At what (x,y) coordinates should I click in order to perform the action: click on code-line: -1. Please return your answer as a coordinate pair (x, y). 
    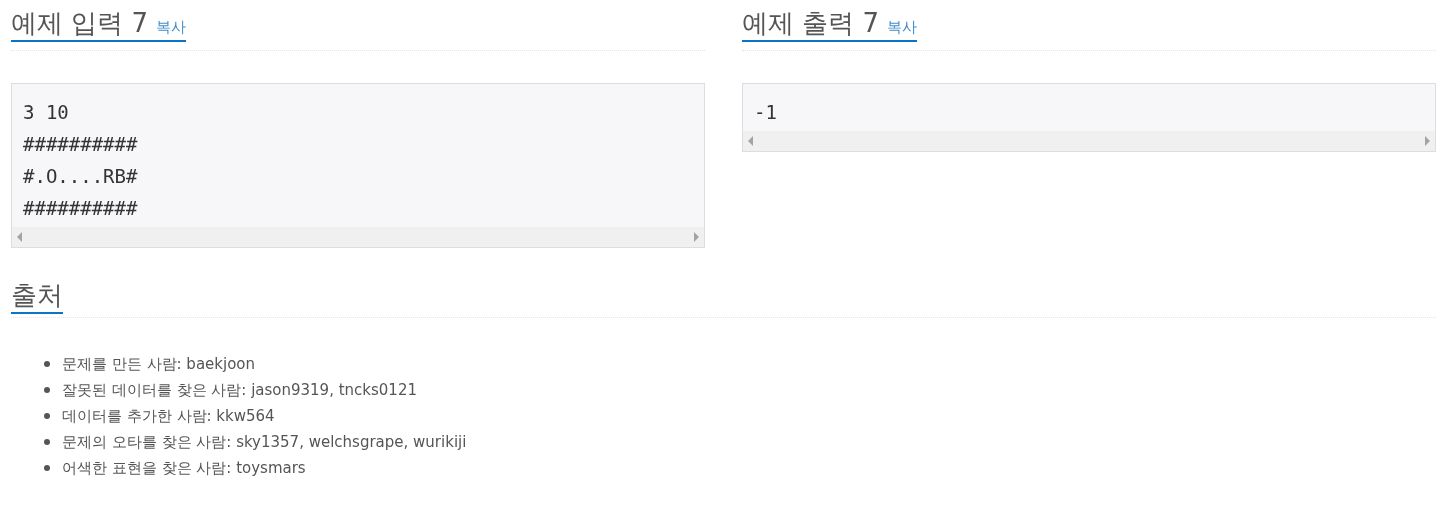
    Looking at the image, I should click on (766, 112).